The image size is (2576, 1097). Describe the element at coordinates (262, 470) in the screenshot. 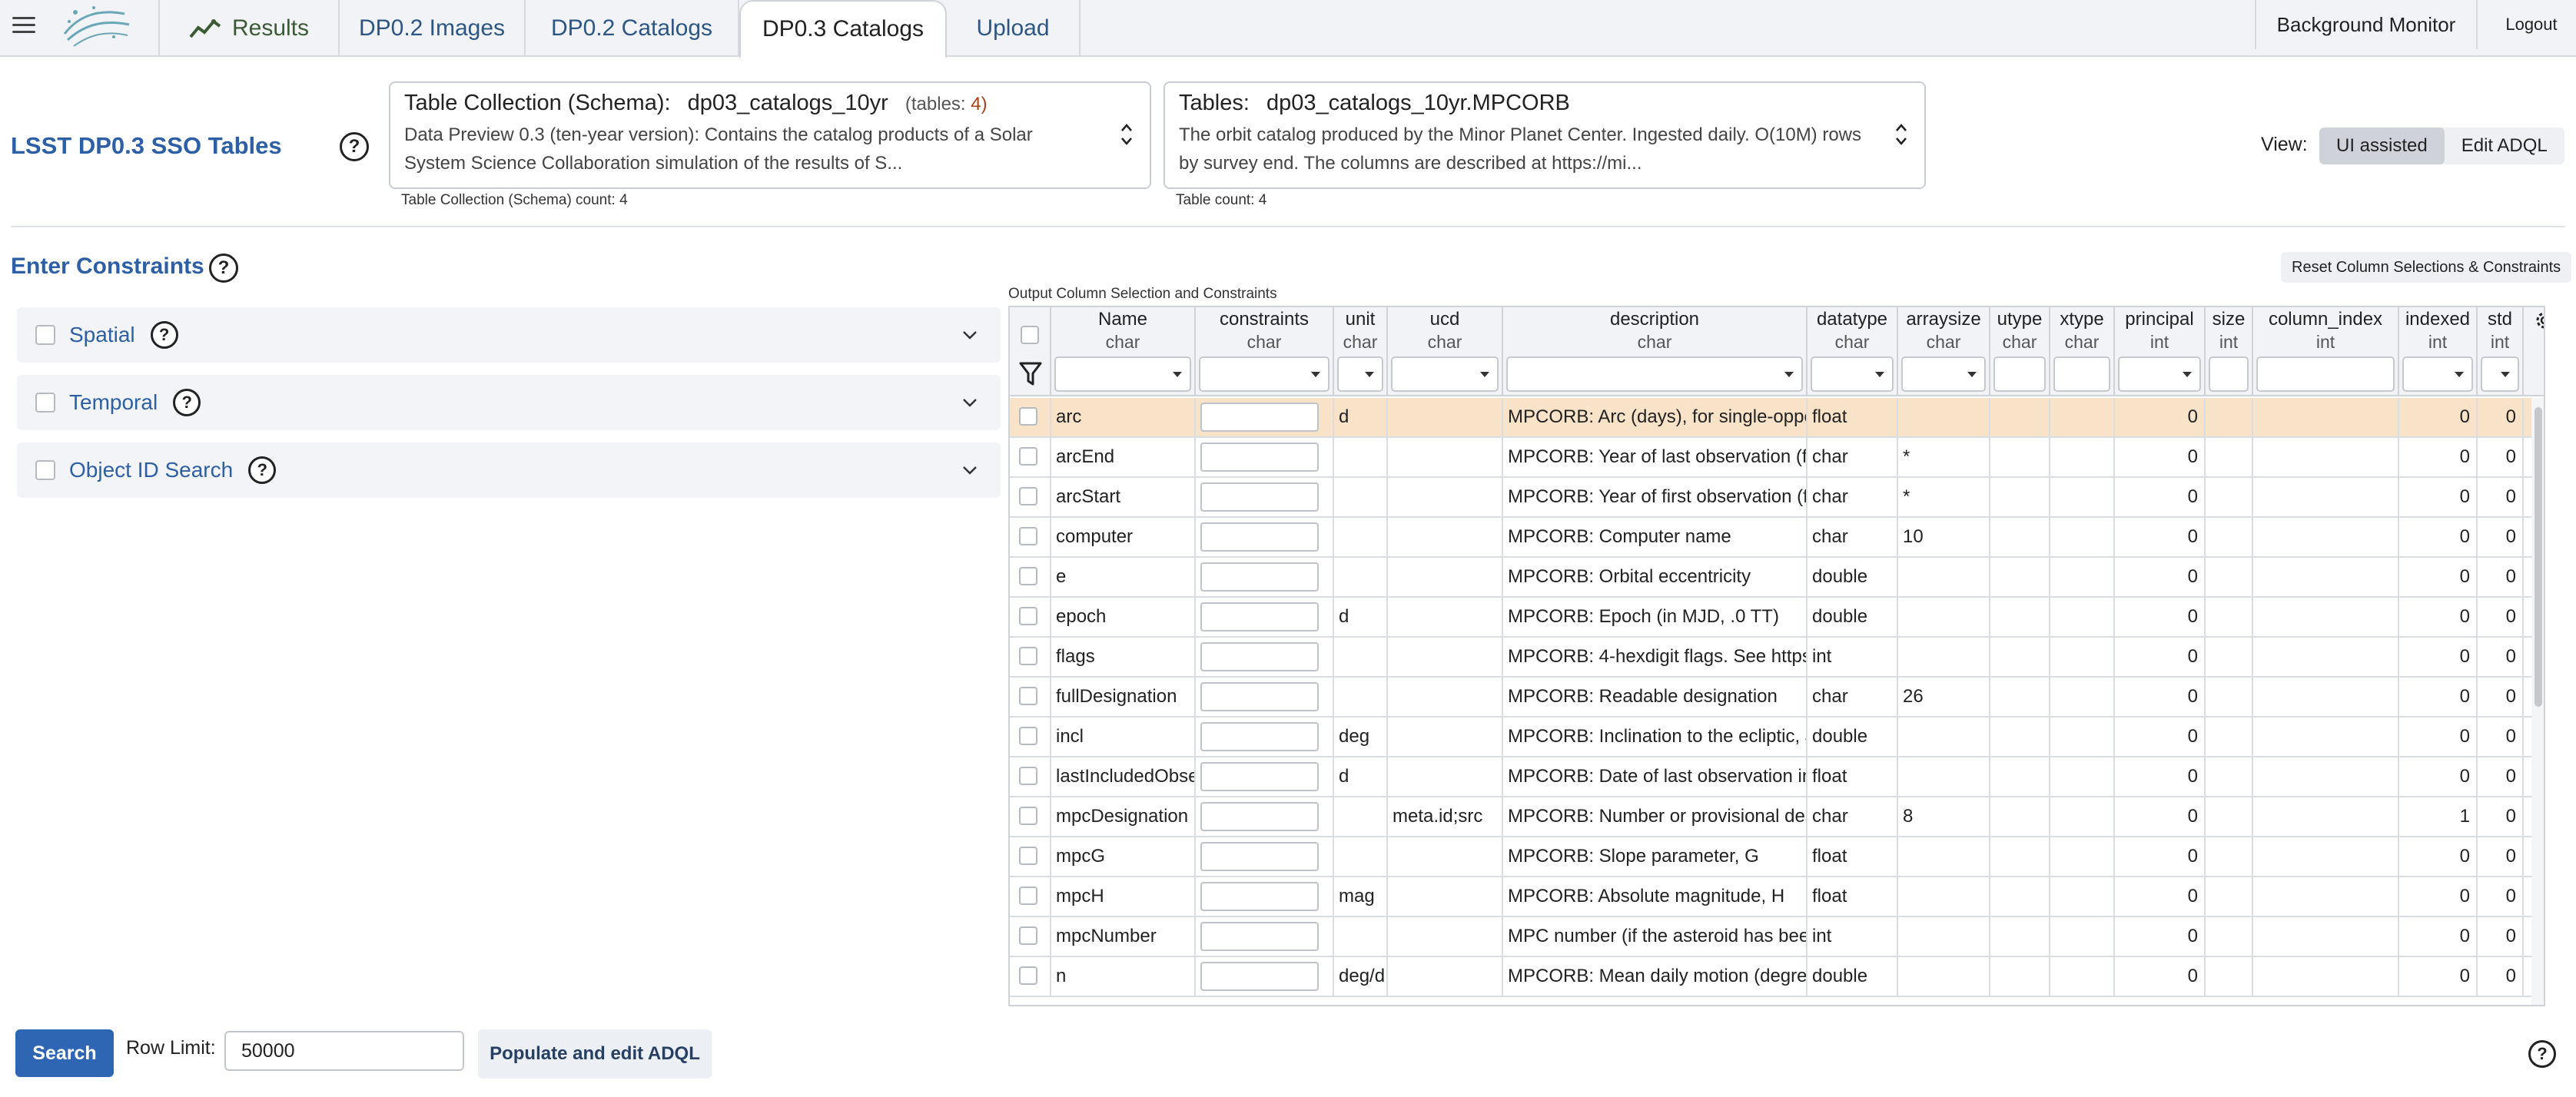

I see `object-id-help-icon: ?` at that location.